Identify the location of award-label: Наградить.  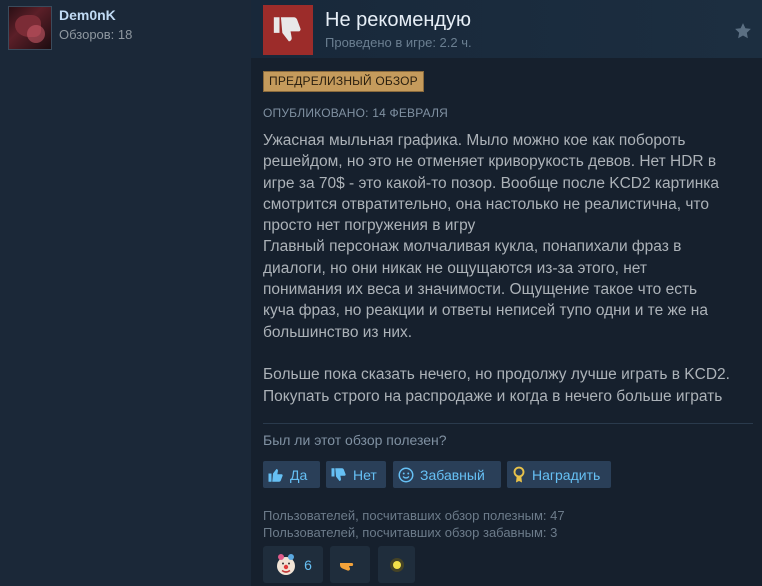
(566, 474).